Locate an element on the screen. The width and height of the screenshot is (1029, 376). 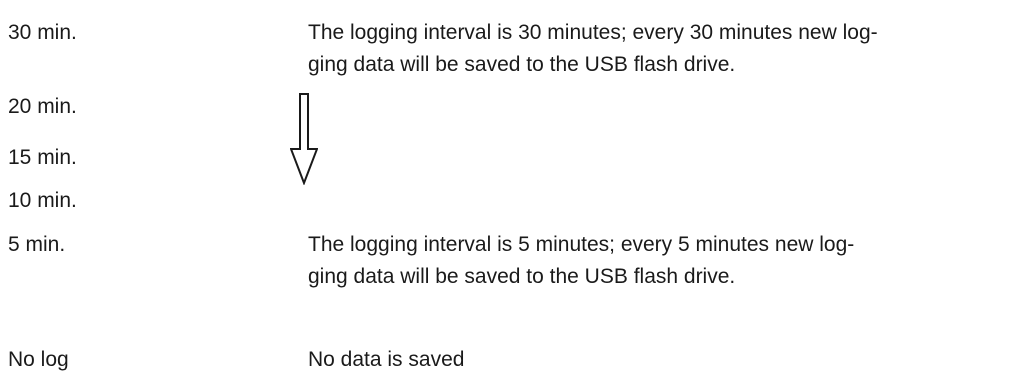
setting-label-no-log: No log is located at coordinates (38, 359).